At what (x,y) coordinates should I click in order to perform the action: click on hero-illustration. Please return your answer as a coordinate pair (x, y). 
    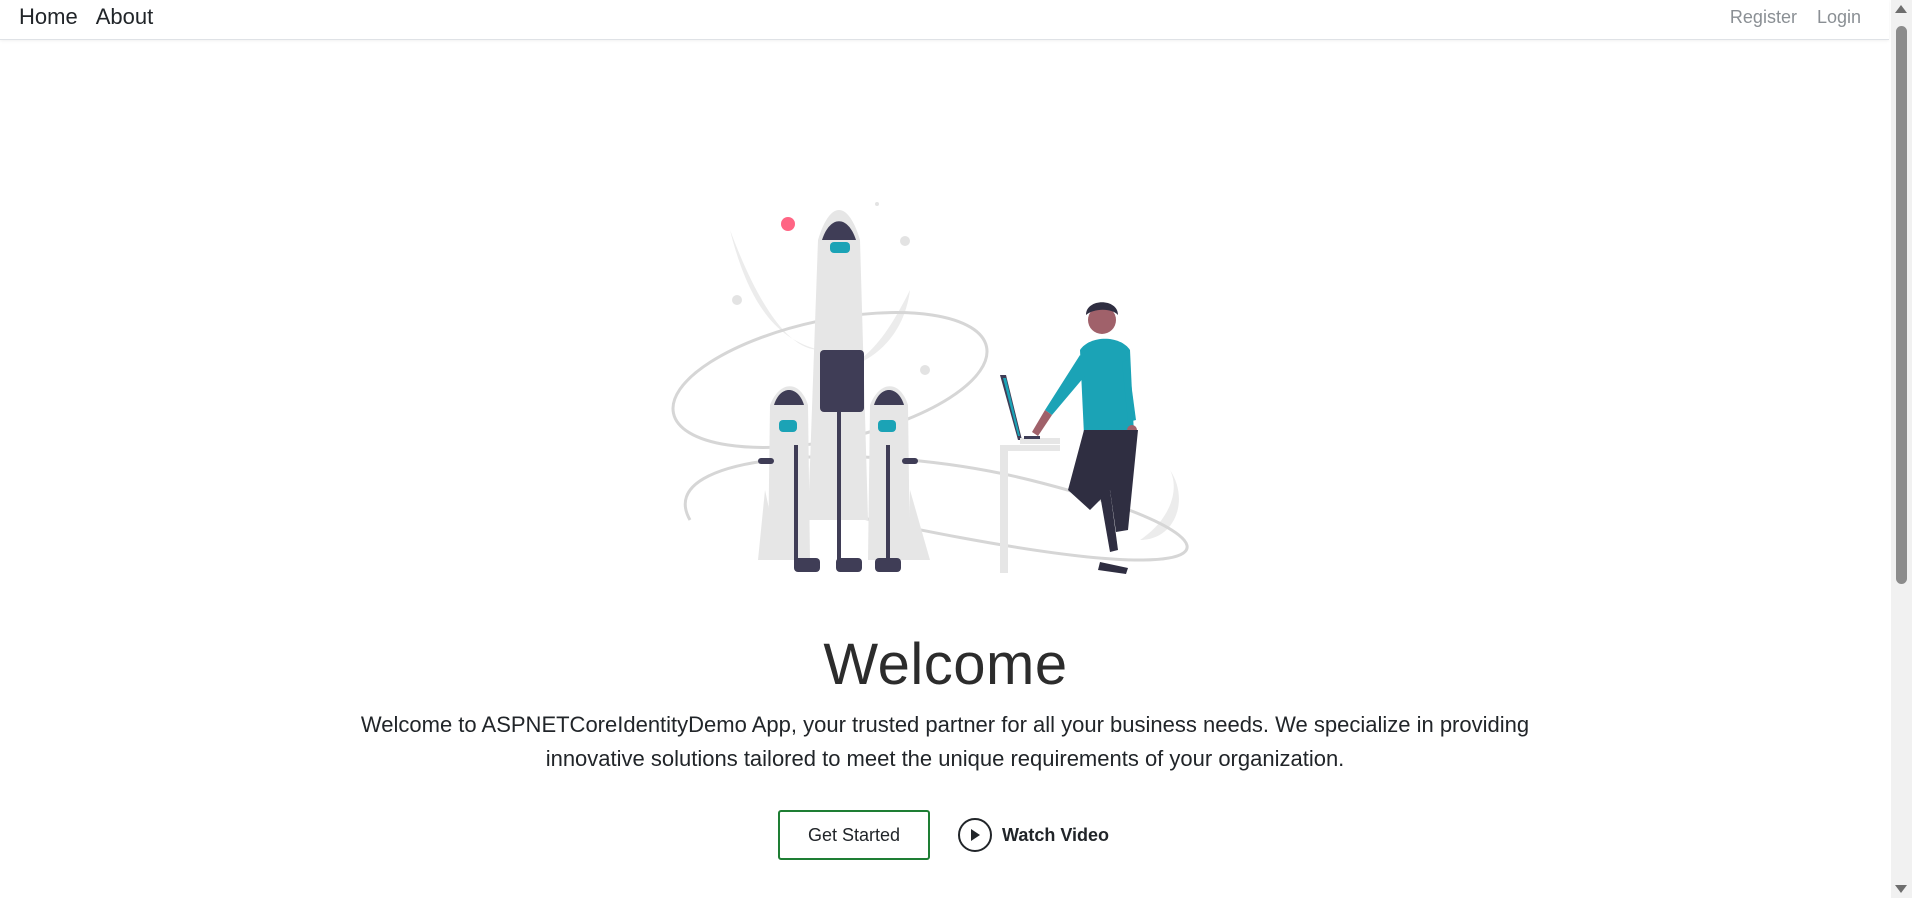
    Looking at the image, I should click on (930, 388).